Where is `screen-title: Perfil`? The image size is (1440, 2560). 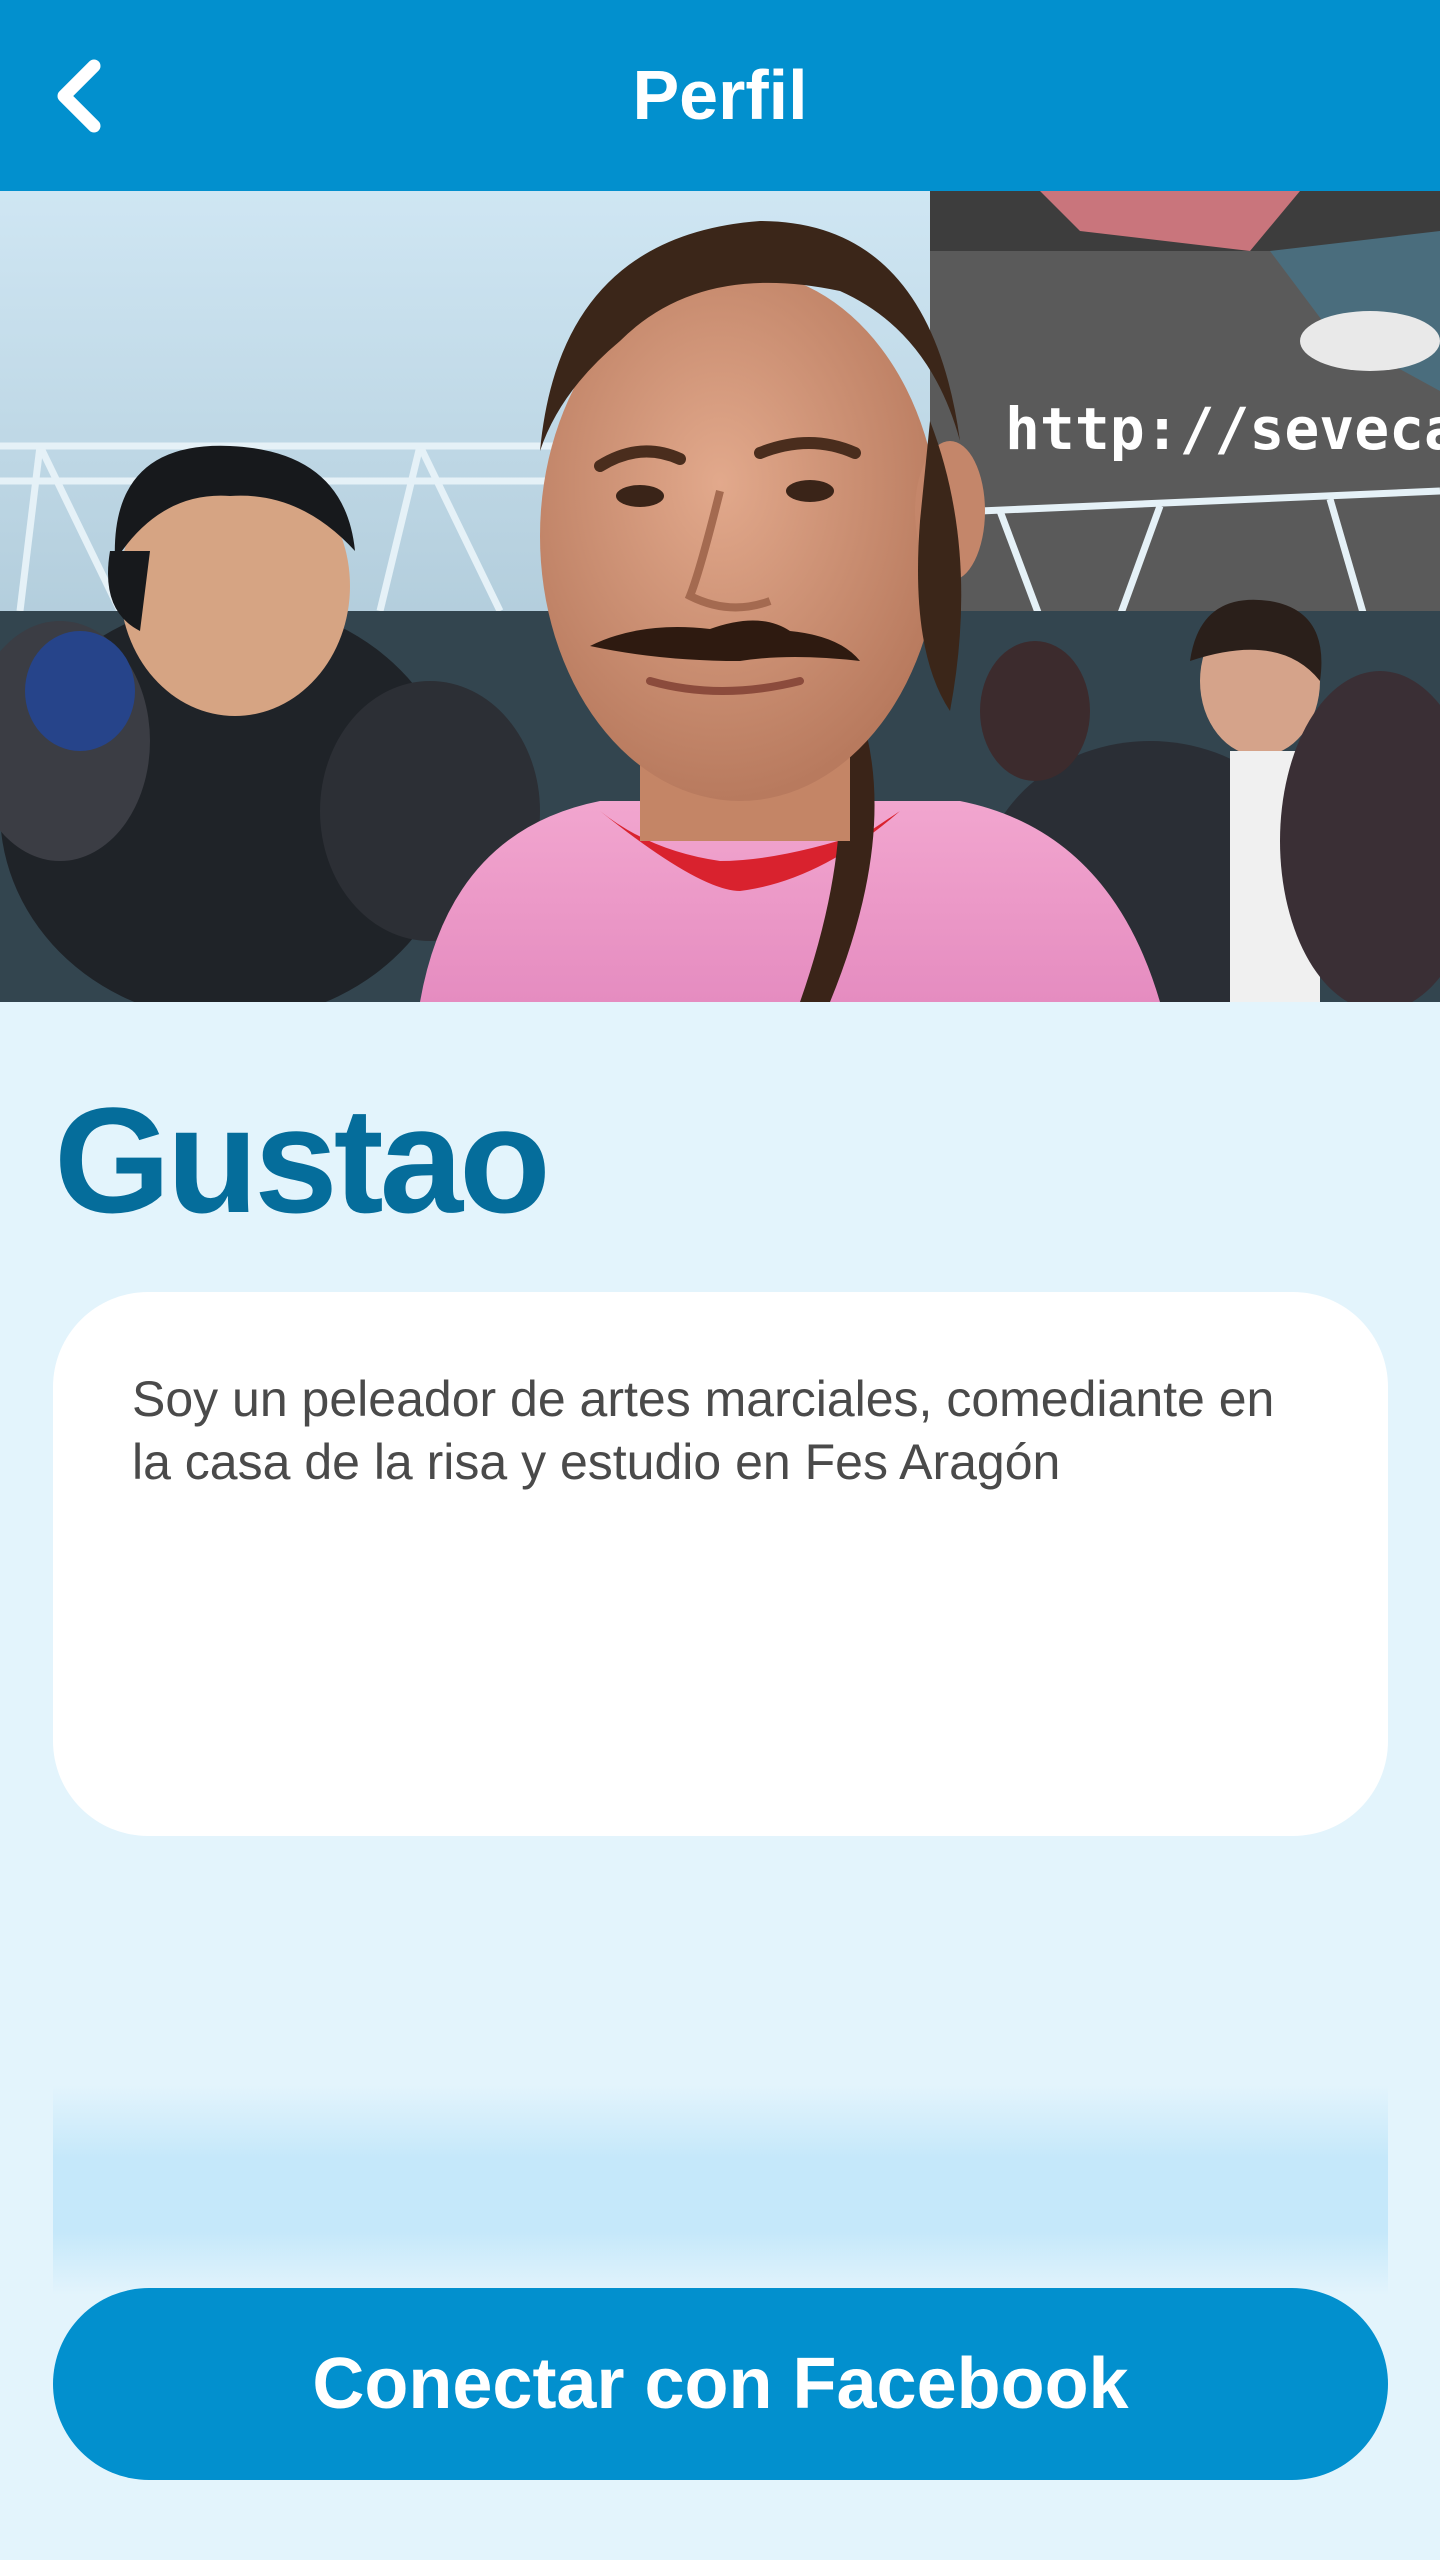 screen-title: Perfil is located at coordinates (720, 95).